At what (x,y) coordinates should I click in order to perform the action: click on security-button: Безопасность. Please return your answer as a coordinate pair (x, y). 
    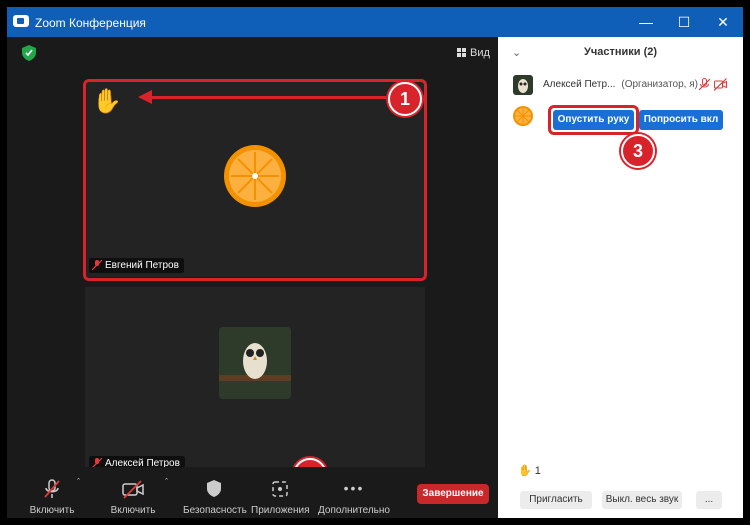
    Looking at the image, I should click on (215, 497).